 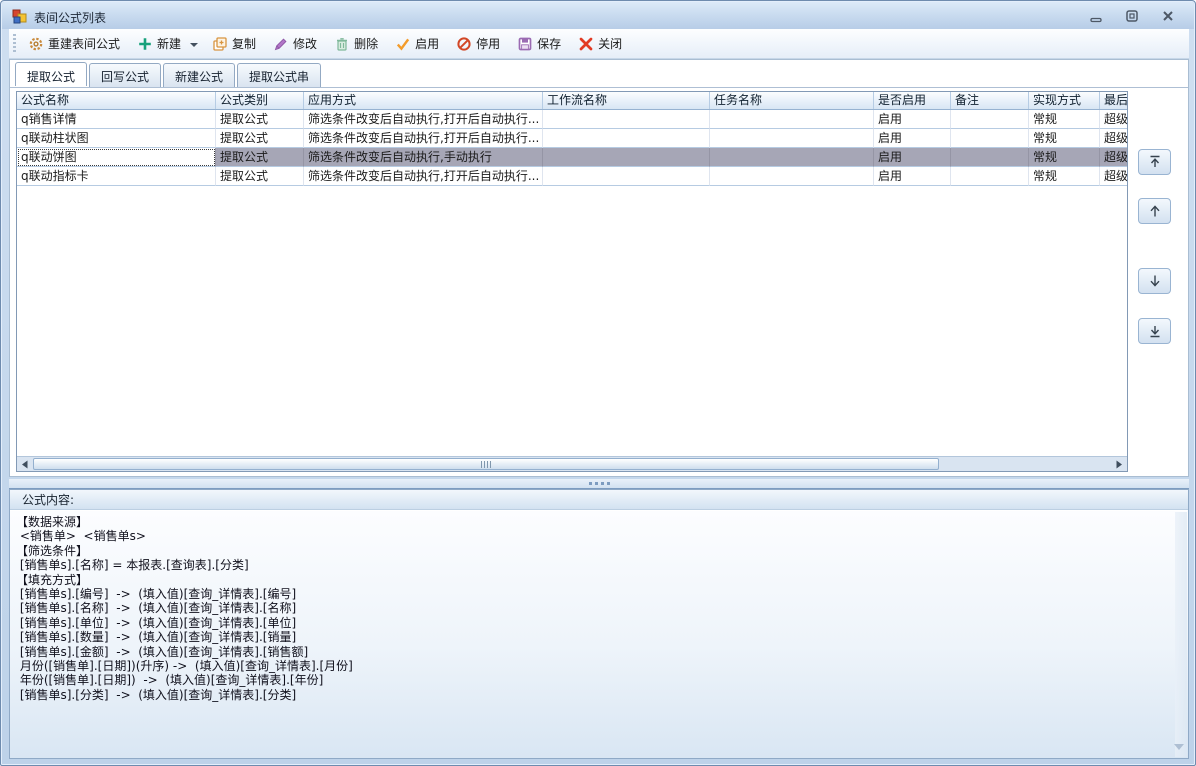 What do you see at coordinates (912, 100) in the screenshot?
I see `column-header-enabled: 是否启用` at bounding box center [912, 100].